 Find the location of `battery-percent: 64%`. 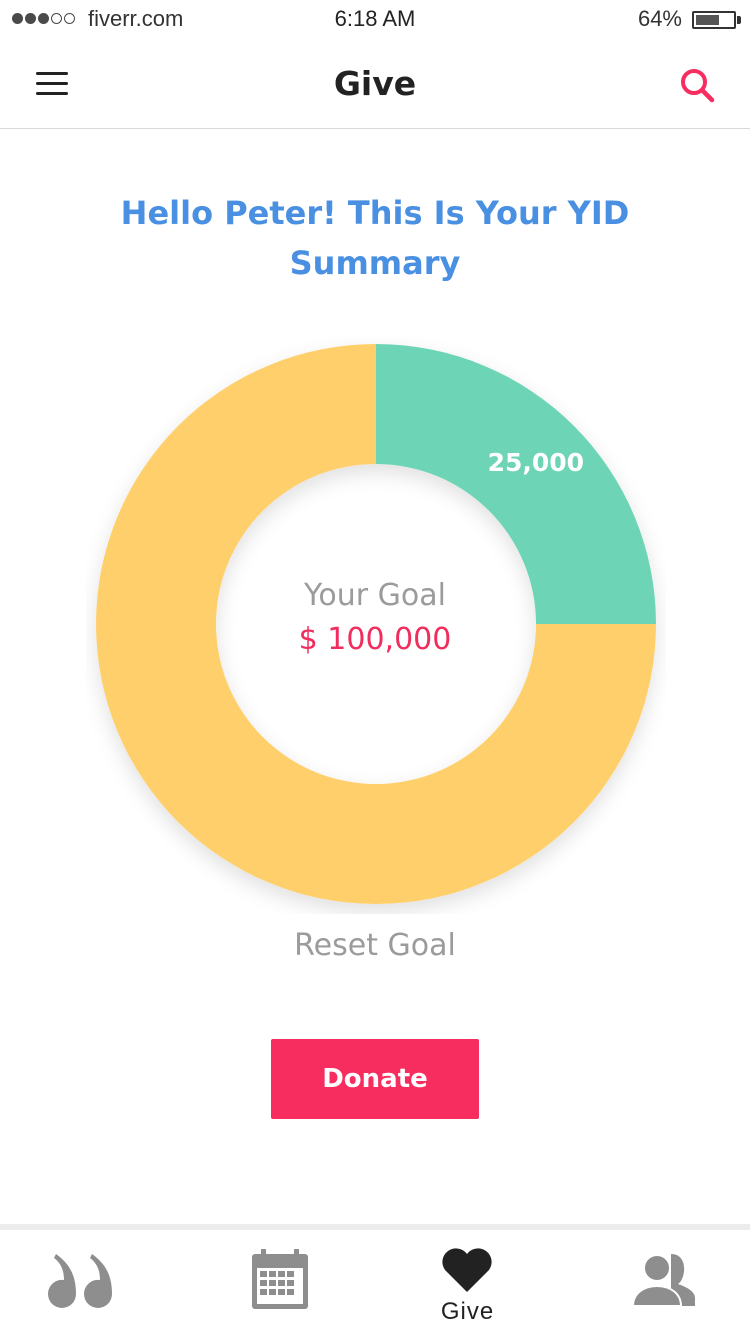

battery-percent: 64% is located at coordinates (659, 18).